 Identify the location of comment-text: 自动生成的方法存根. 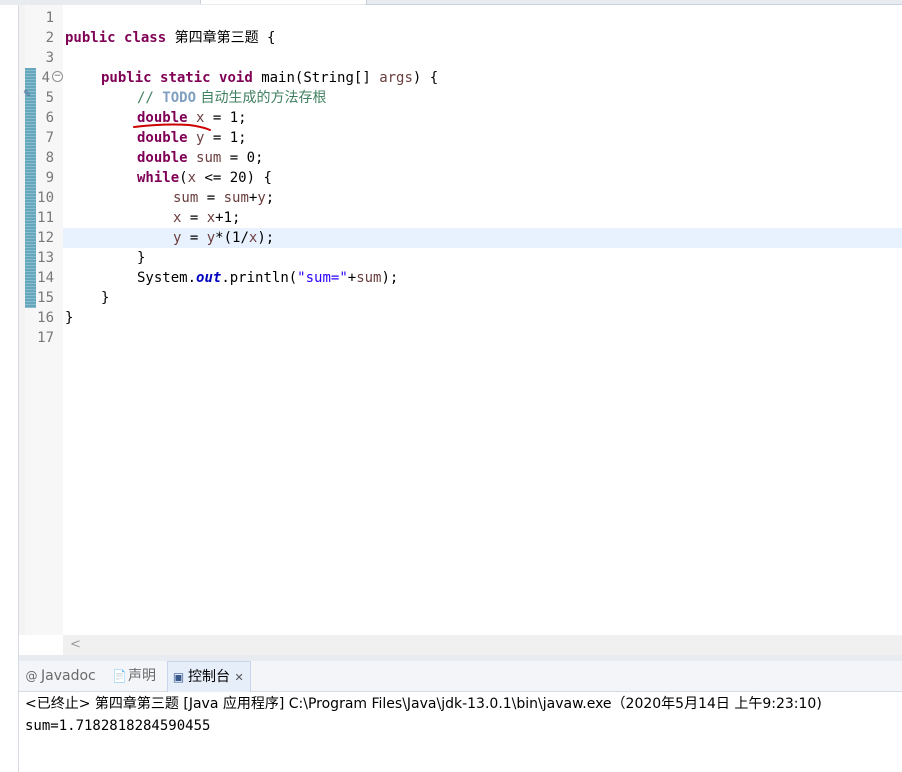
(261, 98).